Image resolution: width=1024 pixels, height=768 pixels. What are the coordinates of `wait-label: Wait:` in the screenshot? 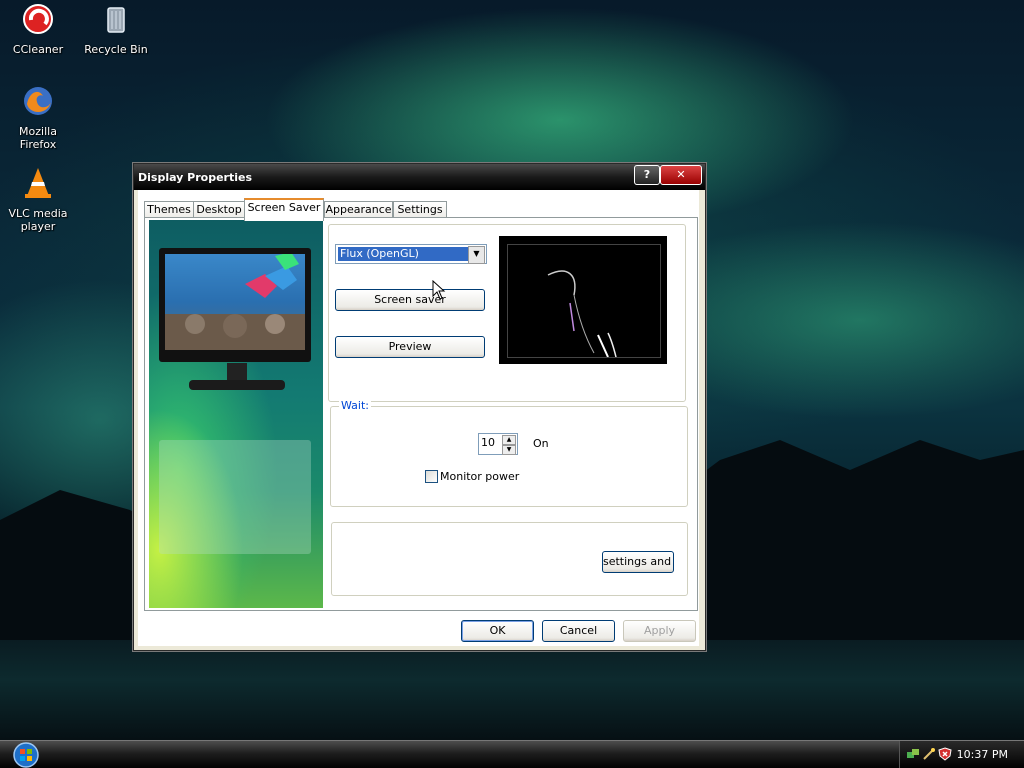 It's located at (355, 405).